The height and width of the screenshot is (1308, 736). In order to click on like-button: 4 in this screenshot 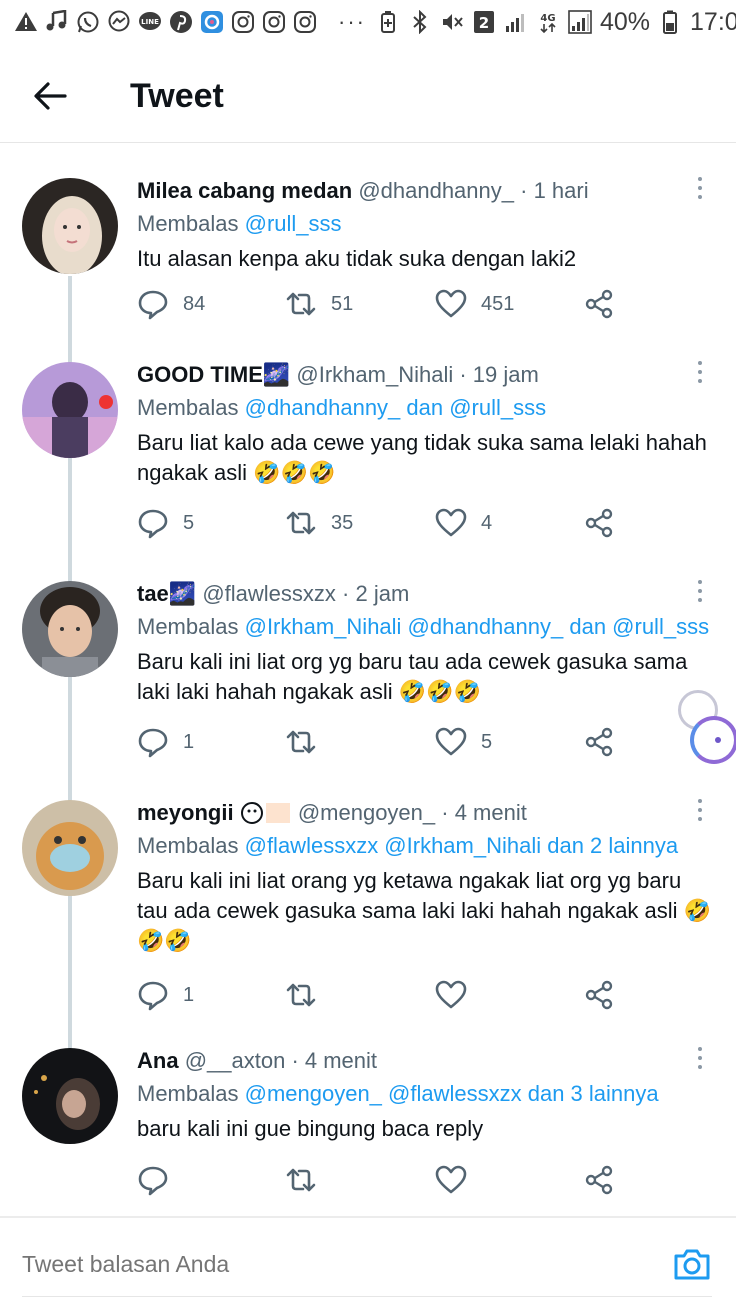, I will do `click(463, 523)`.